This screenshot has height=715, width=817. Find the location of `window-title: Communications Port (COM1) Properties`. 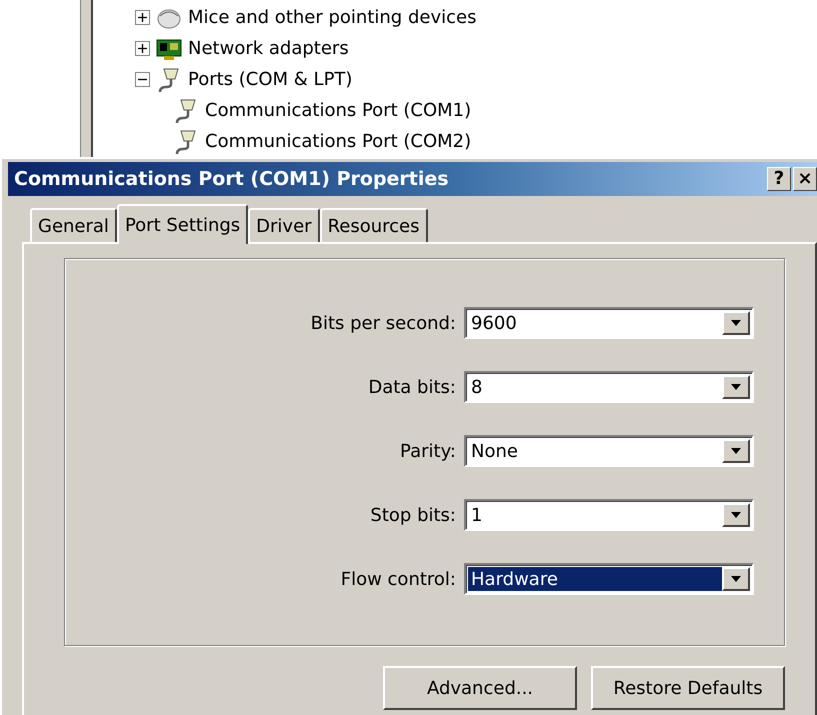

window-title: Communications Port (COM1) Properties is located at coordinates (231, 179).